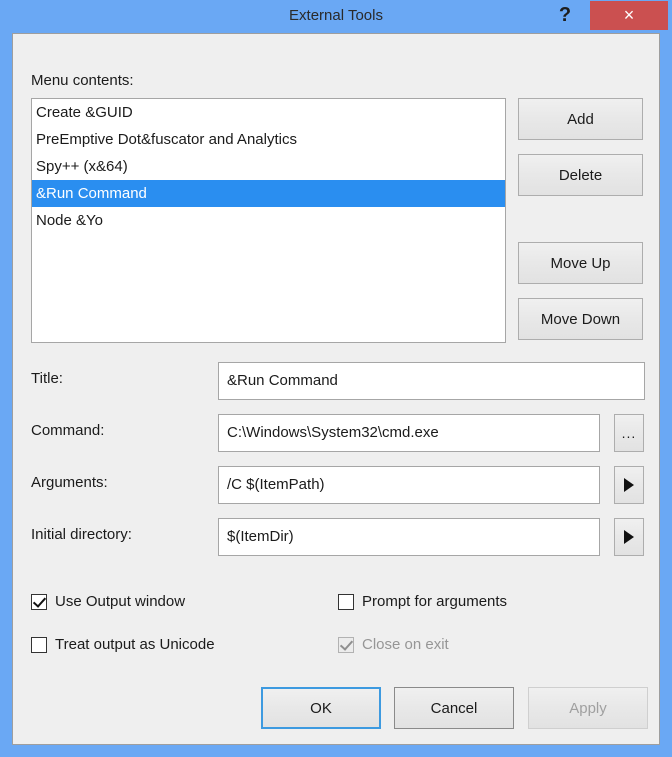 The width and height of the screenshot is (672, 757). I want to click on treat-output-as-unicode-label: Treat output as Unicode, so click(135, 644).